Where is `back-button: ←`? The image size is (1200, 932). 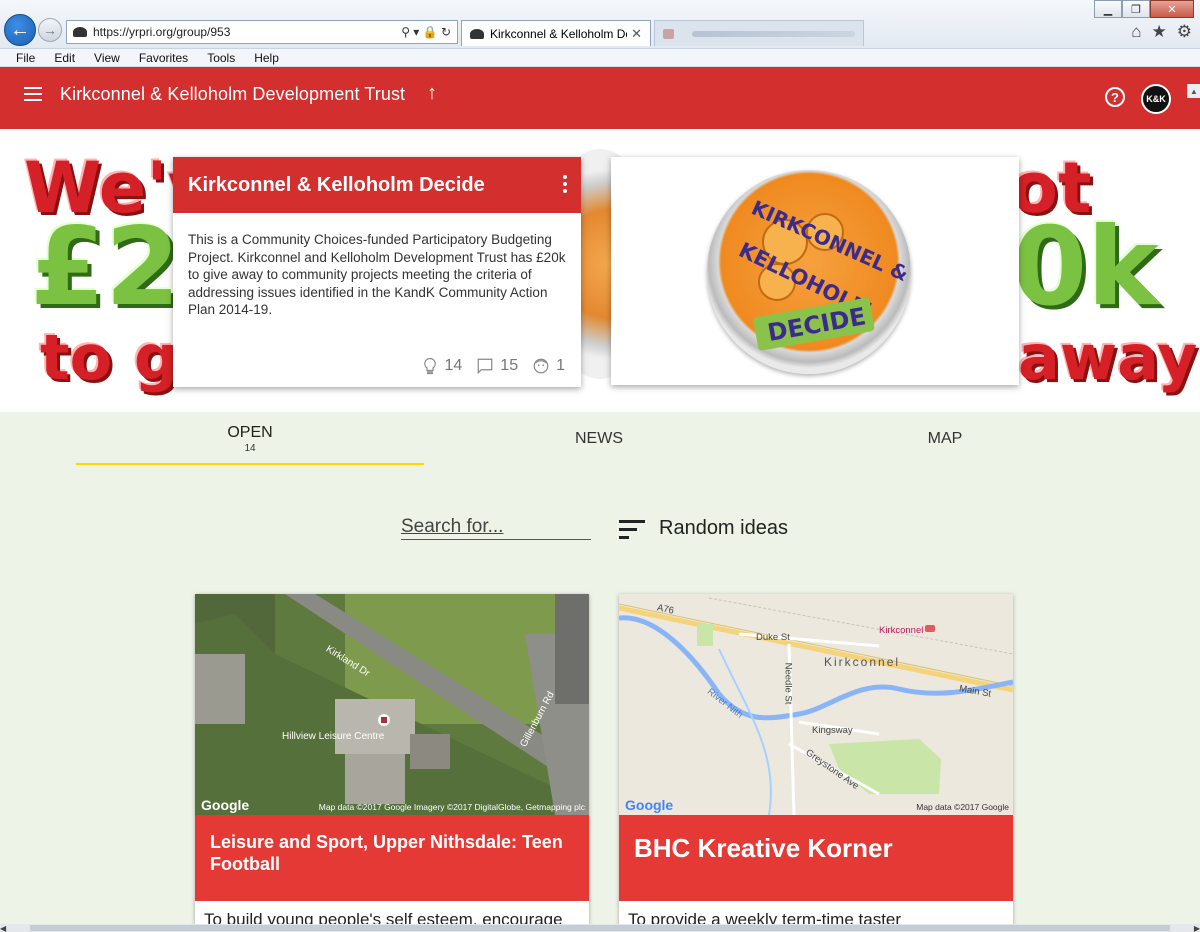
back-button: ← is located at coordinates (20, 30).